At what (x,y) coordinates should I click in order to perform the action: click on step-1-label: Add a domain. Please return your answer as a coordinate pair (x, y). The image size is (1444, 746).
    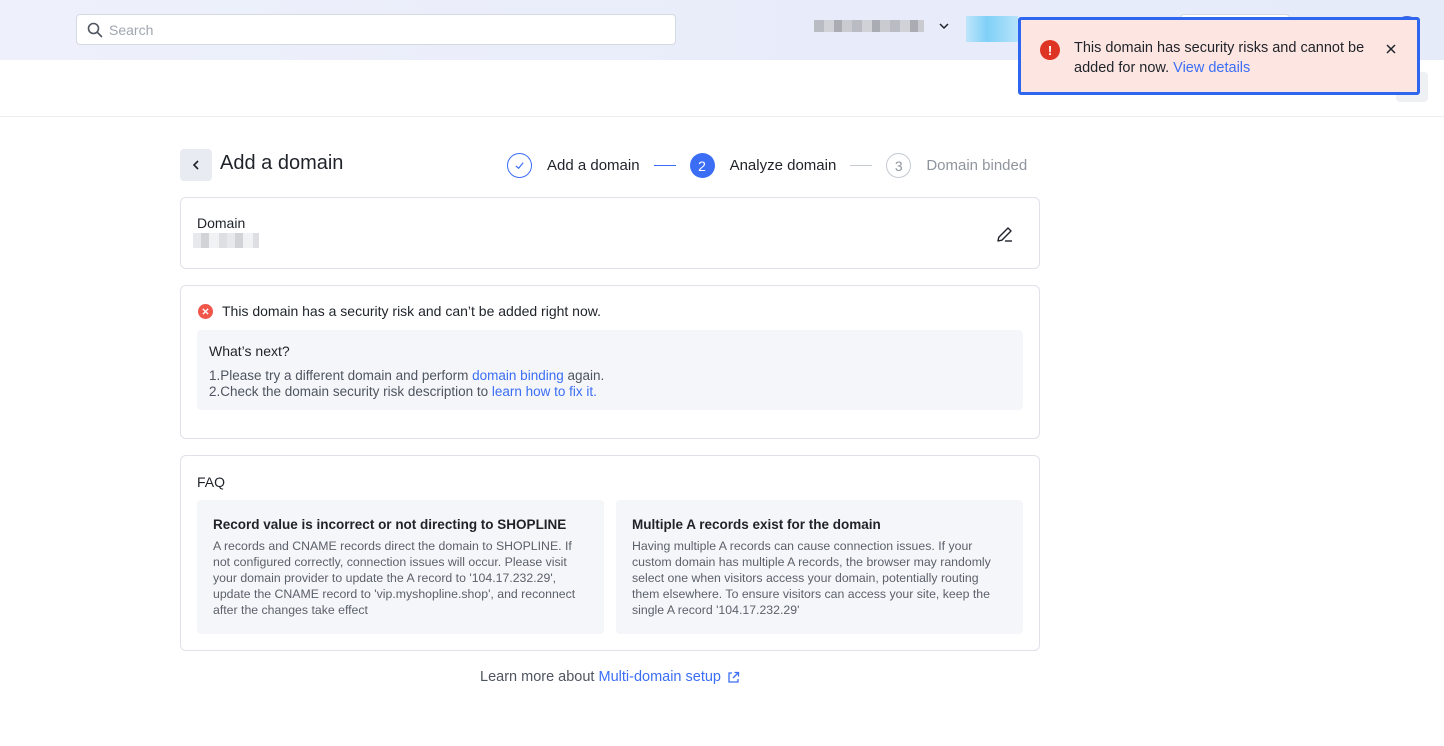
    Looking at the image, I should click on (593, 165).